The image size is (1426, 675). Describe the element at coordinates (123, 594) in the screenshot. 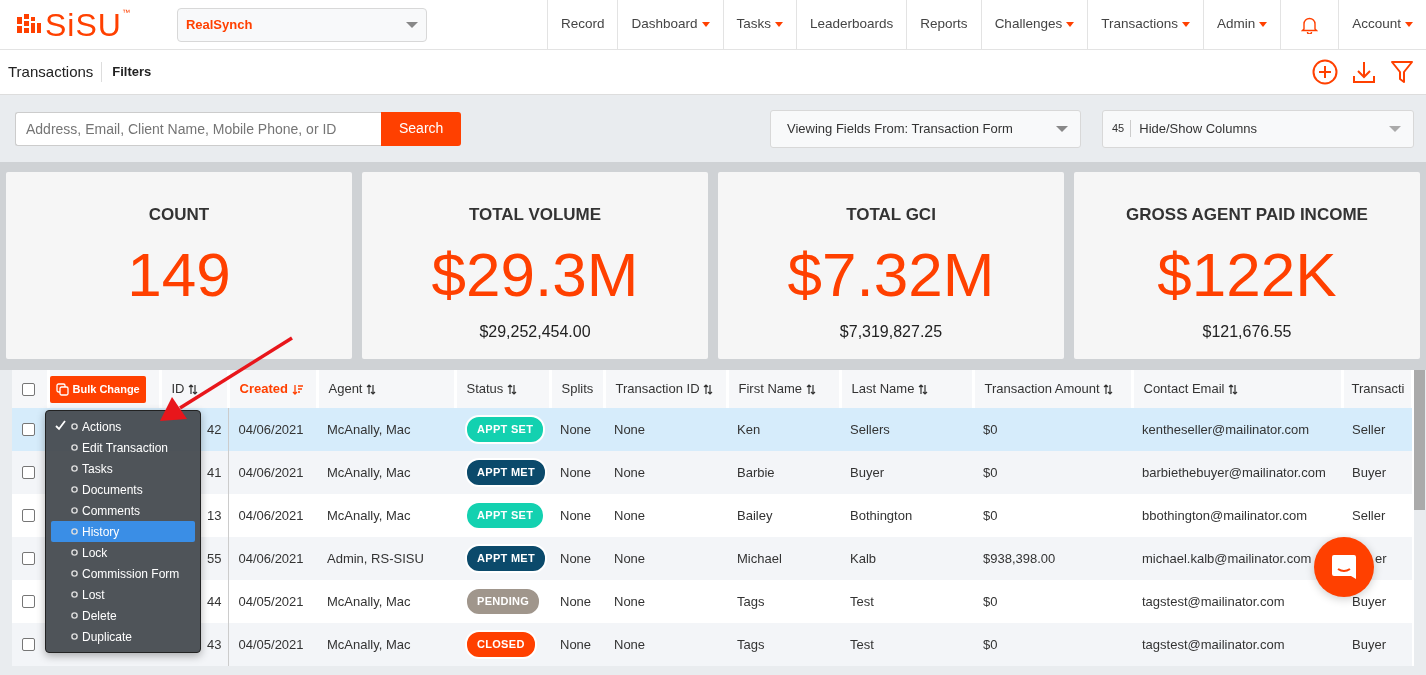

I see `menu-item: Lost` at that location.